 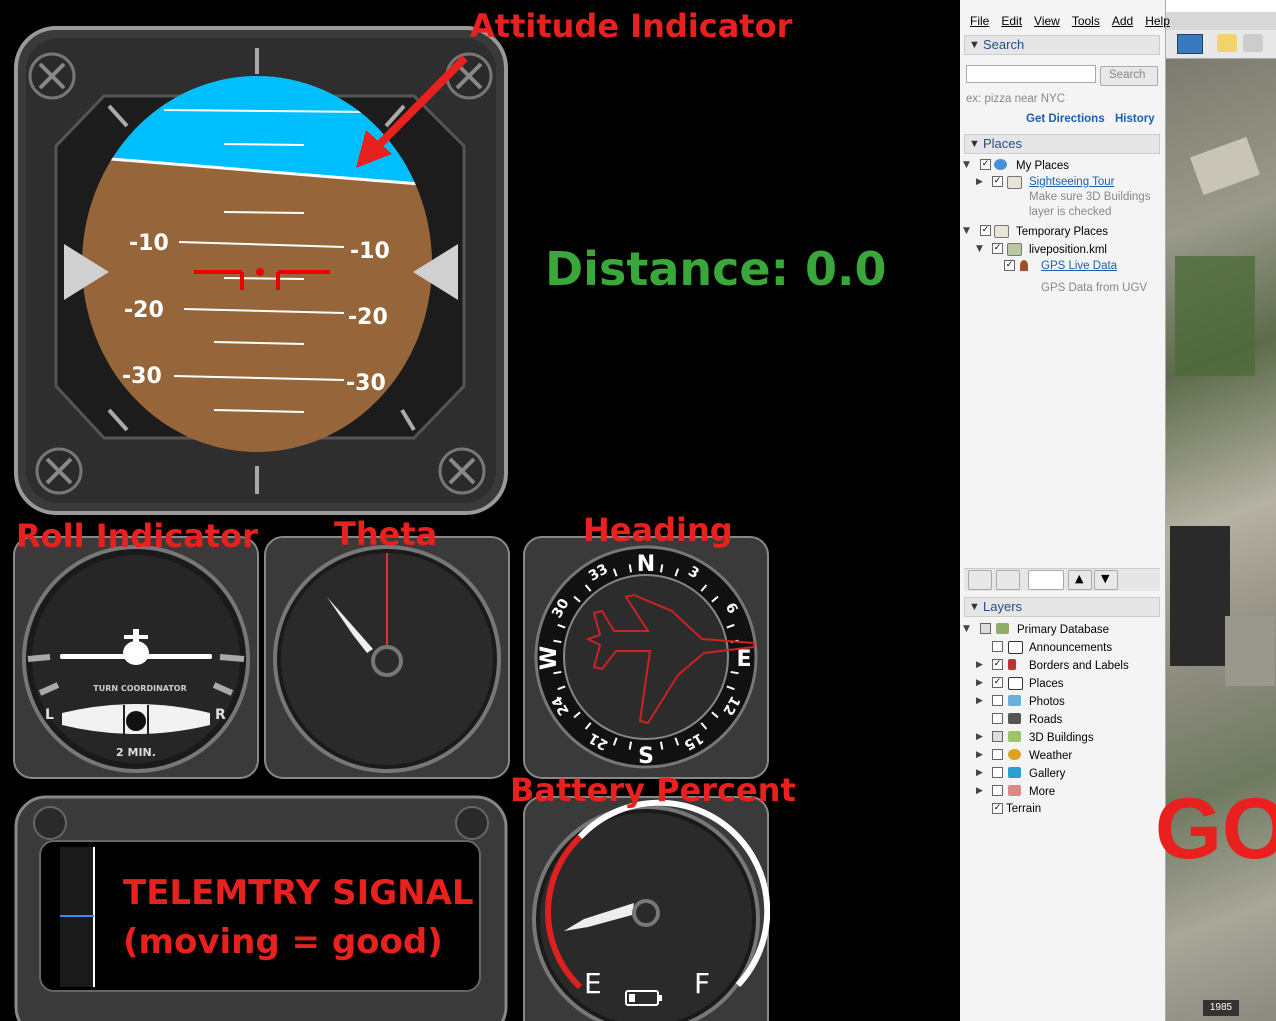 I want to click on pitch-label-left: -20, so click(x=144, y=310).